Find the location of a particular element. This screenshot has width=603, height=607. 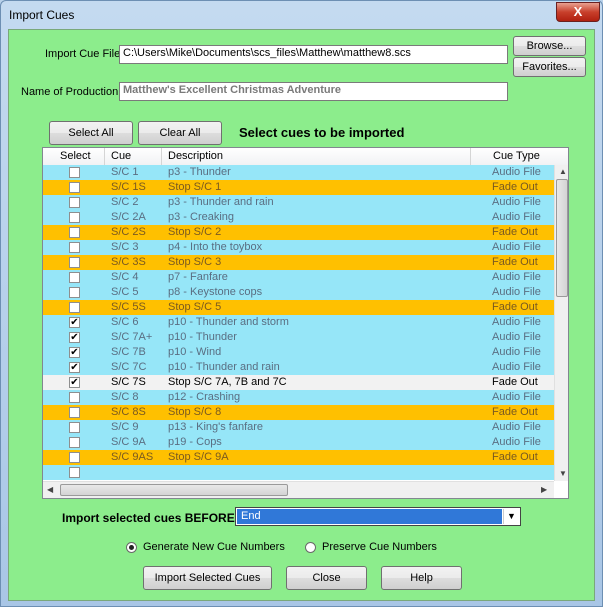

row-cue: S/C 6 is located at coordinates (125, 322).